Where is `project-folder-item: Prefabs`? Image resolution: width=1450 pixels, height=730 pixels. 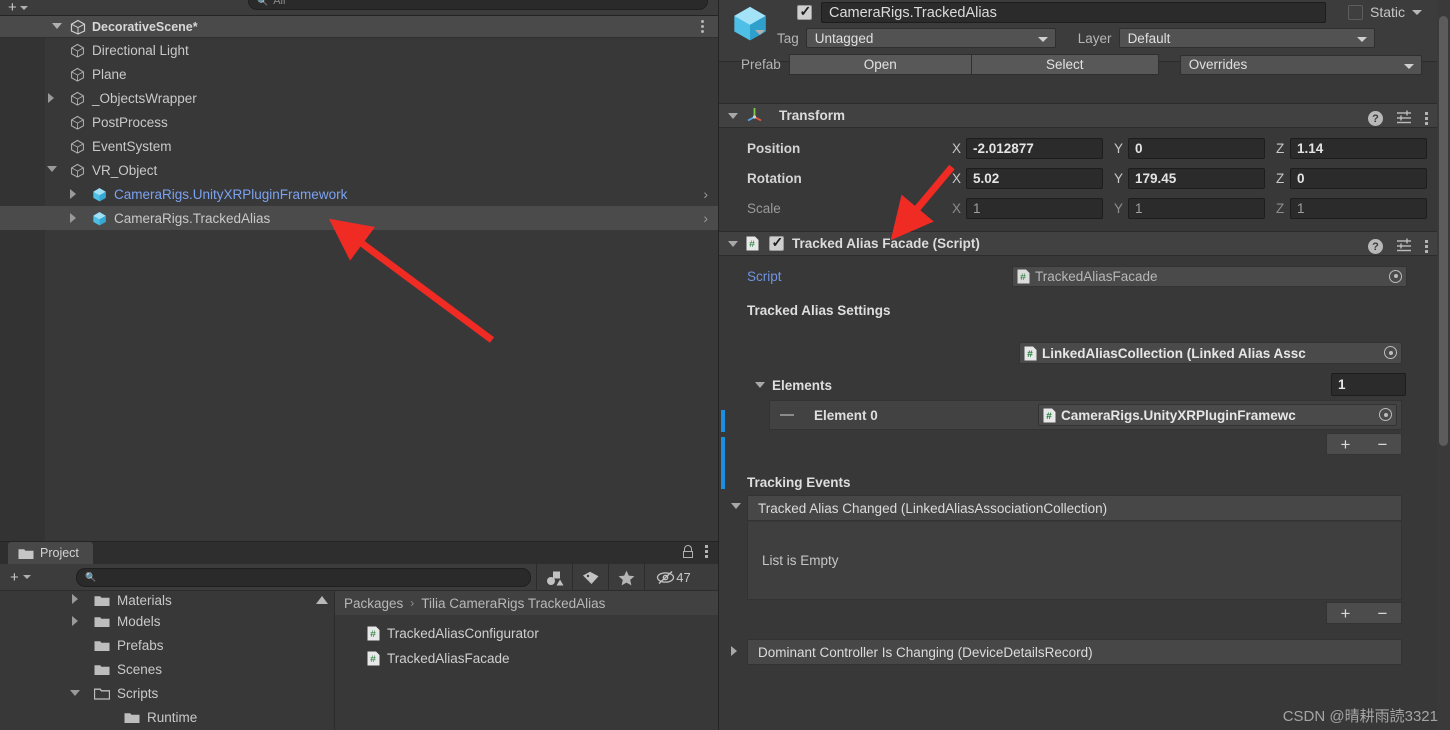 project-folder-item: Prefabs is located at coordinates (167, 645).